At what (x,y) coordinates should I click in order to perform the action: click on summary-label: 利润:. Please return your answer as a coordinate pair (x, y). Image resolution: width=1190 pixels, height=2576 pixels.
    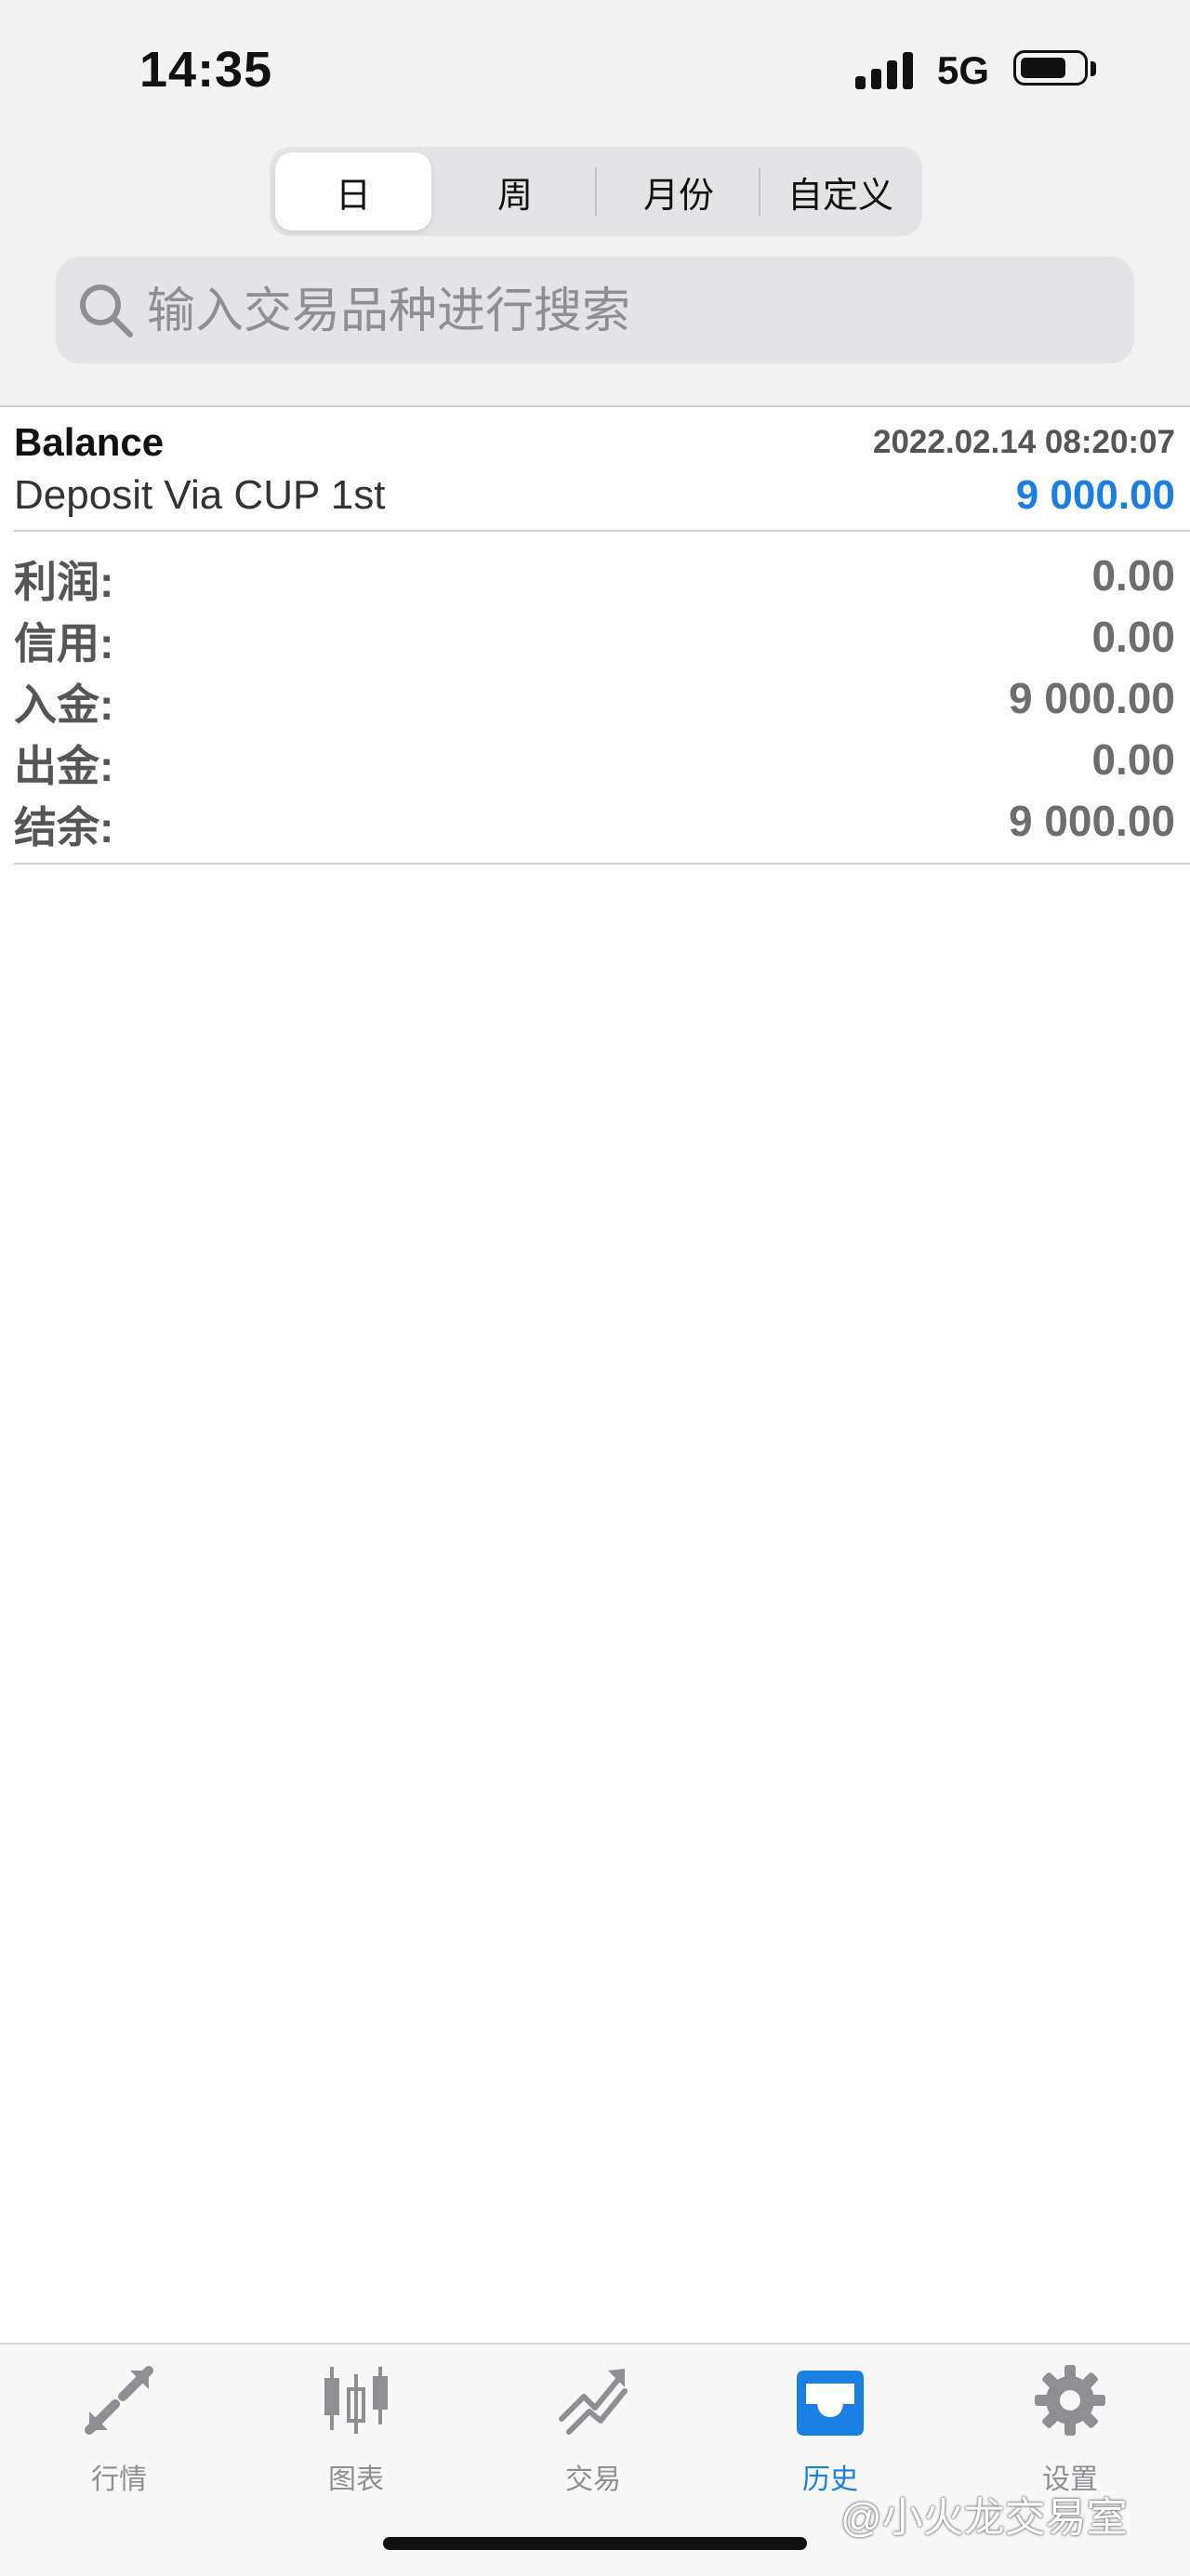
    Looking at the image, I should click on (64, 582).